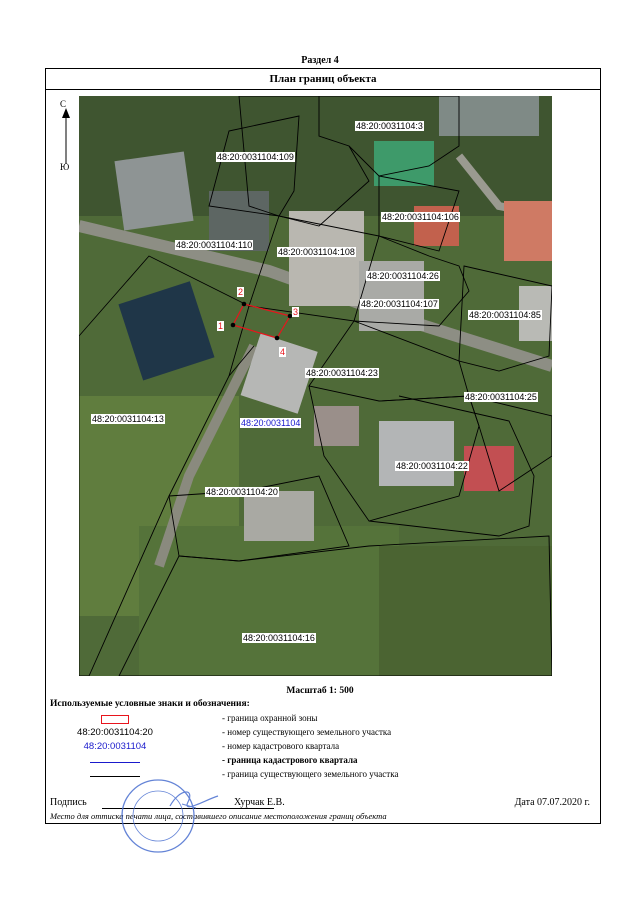 This screenshot has height=905, width=640. I want to click on parcel-label: 48:20:0031104:3, so click(389, 126).